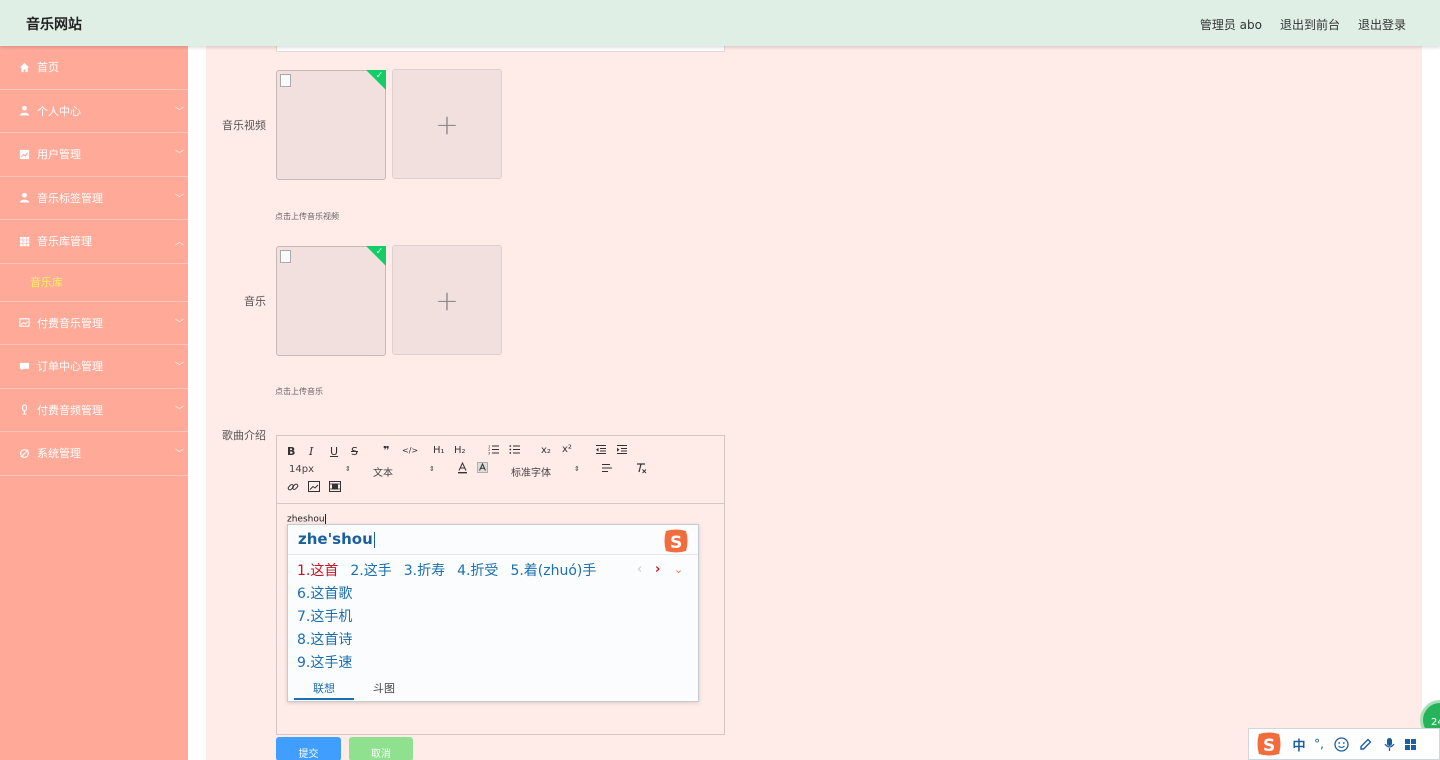 This screenshot has height=760, width=1440. I want to click on sidebar-item-system: 系统管理 ﹀, so click(94, 454).